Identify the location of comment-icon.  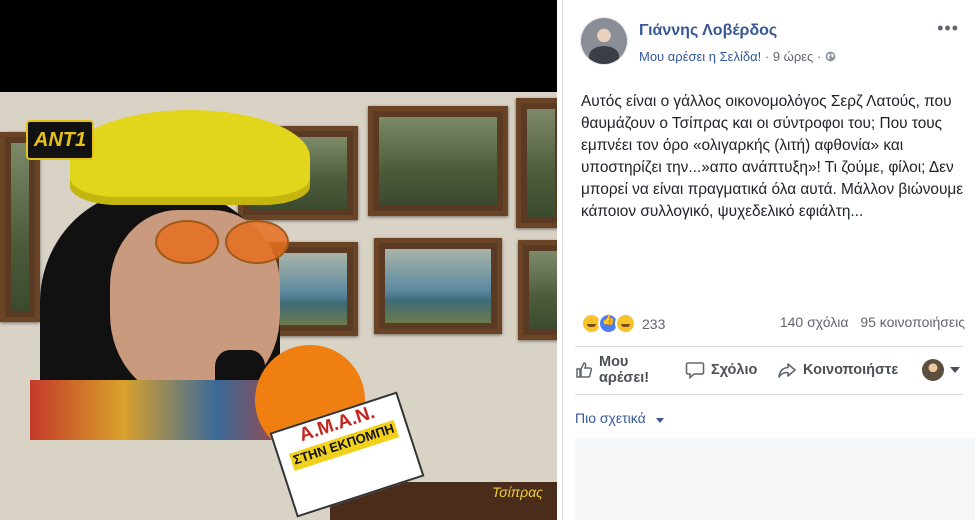
(695, 370).